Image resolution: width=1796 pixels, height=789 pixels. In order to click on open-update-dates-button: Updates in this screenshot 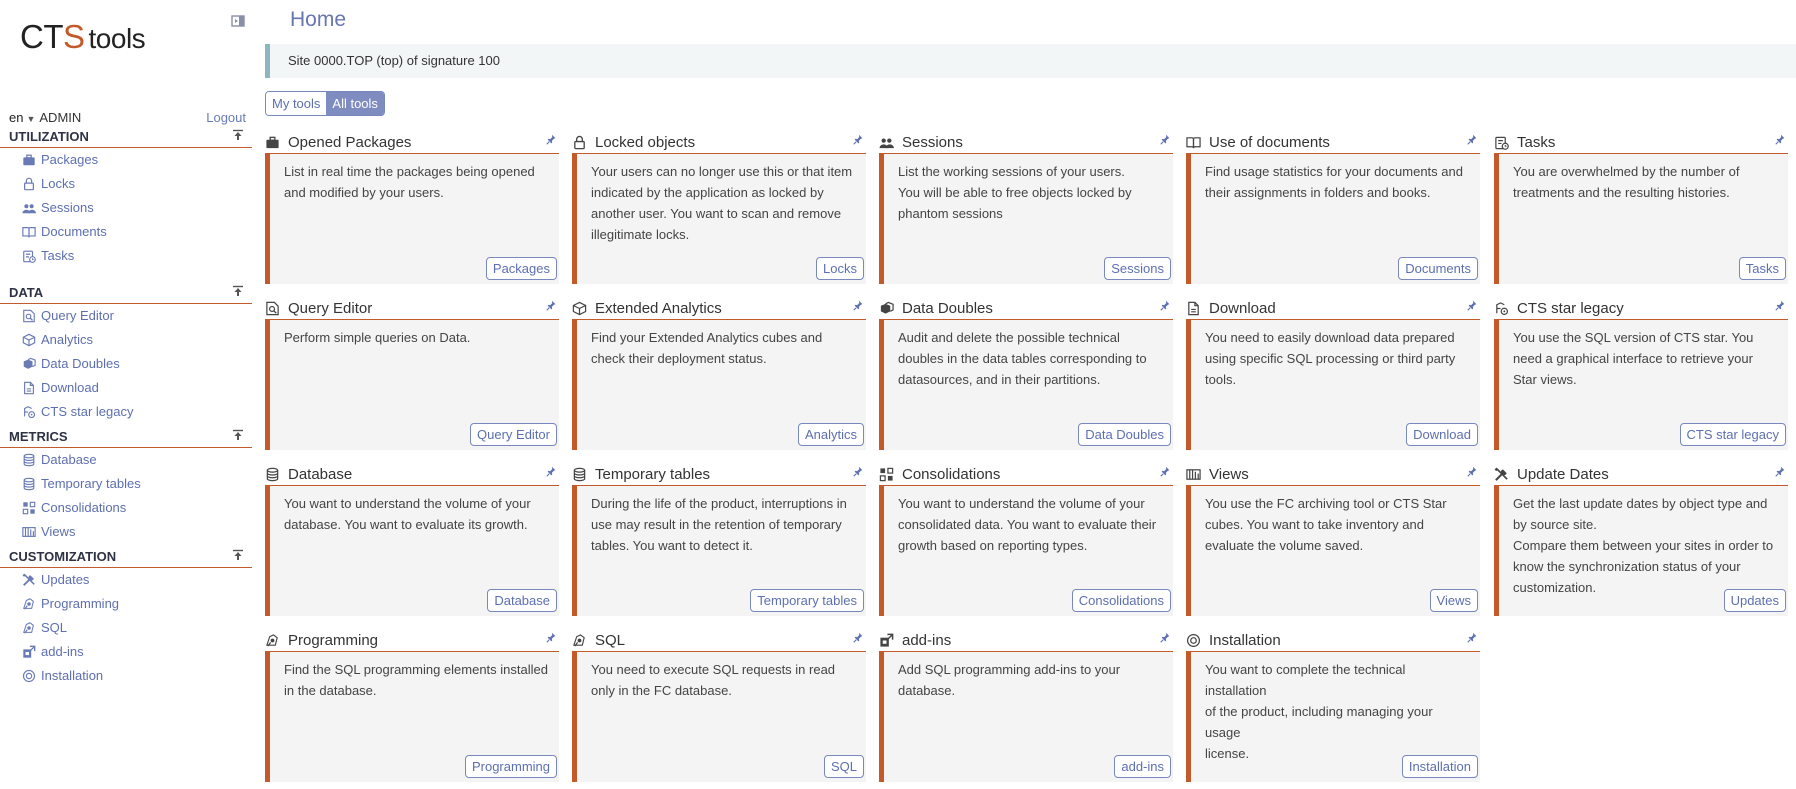, I will do `click(1754, 600)`.